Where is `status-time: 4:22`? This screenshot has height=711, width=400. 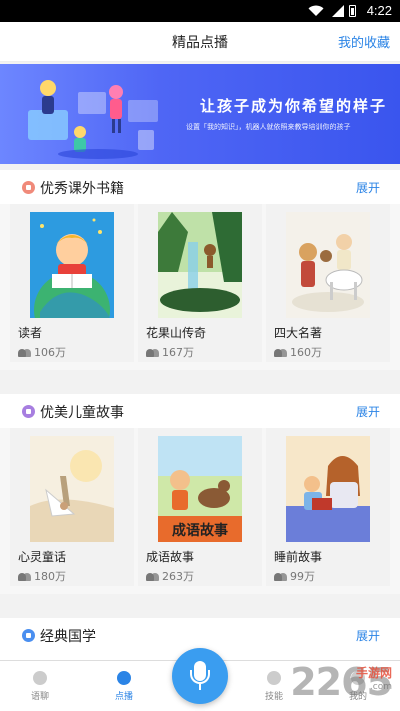
status-time: 4:22 is located at coordinates (379, 10).